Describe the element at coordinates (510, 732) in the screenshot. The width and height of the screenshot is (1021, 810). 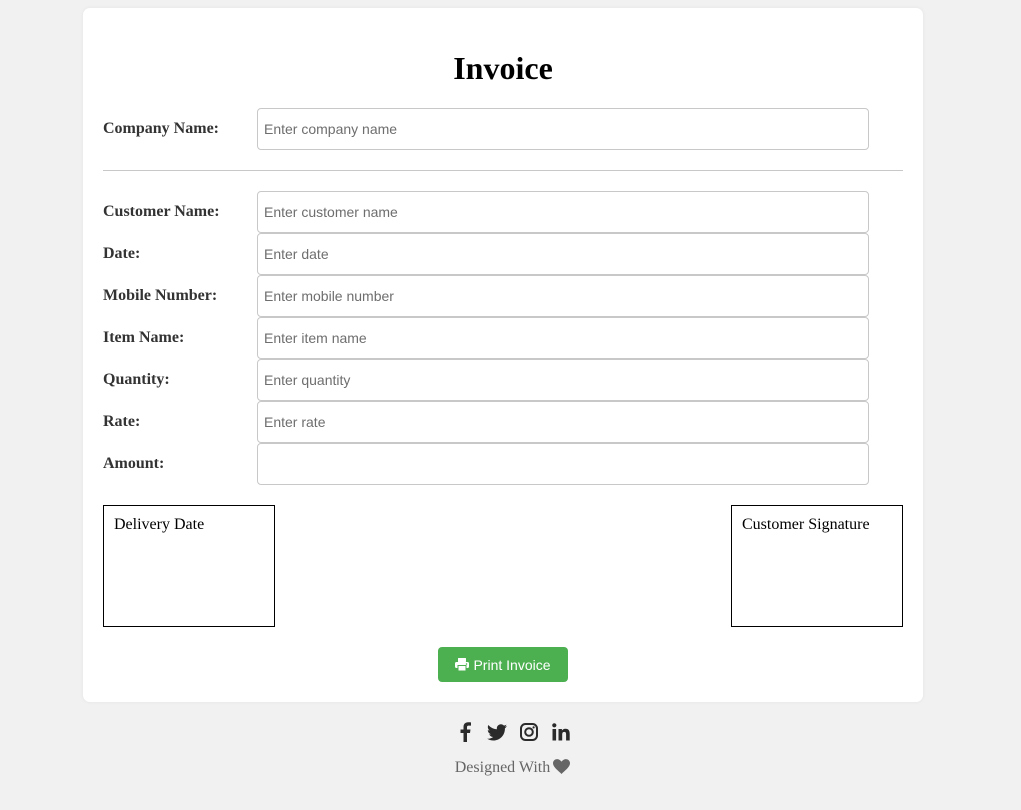
I see `social-links` at that location.